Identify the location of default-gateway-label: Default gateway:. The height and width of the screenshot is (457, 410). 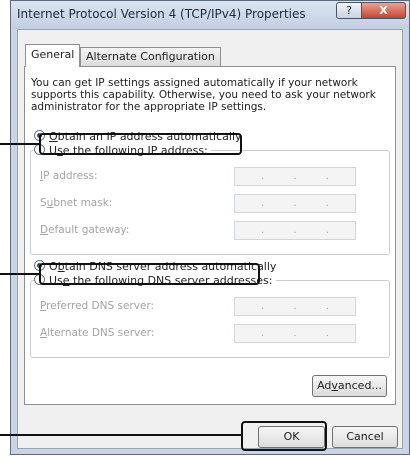
(85, 230).